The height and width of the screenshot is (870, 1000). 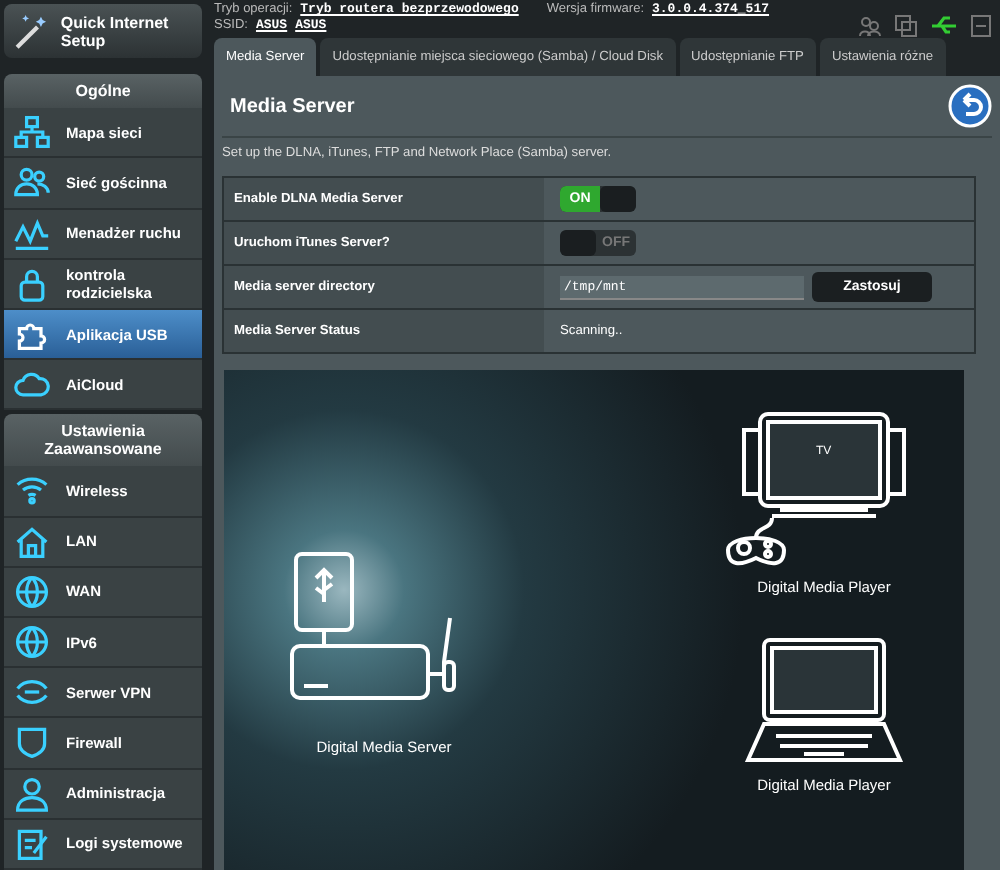 What do you see at coordinates (32, 182) in the screenshot?
I see `people-icon` at bounding box center [32, 182].